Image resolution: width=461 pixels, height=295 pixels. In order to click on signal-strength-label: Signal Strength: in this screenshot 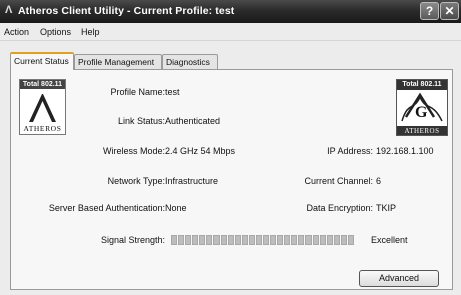, I will do `click(132, 240)`.